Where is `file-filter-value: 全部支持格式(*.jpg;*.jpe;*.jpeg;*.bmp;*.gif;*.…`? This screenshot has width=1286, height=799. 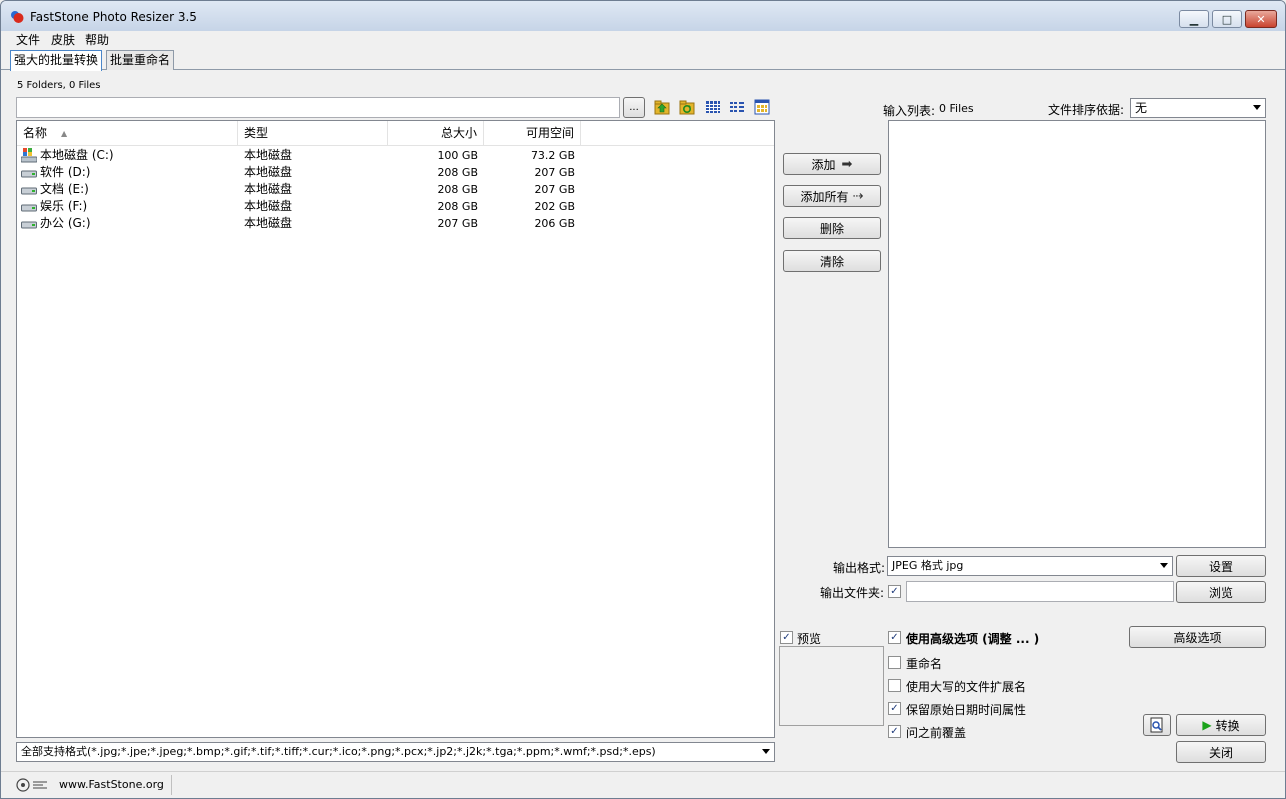 file-filter-value: 全部支持格式(*.jpg;*.jpe;*.jpeg;*.bmp;*.gif;*.… is located at coordinates (338, 751).